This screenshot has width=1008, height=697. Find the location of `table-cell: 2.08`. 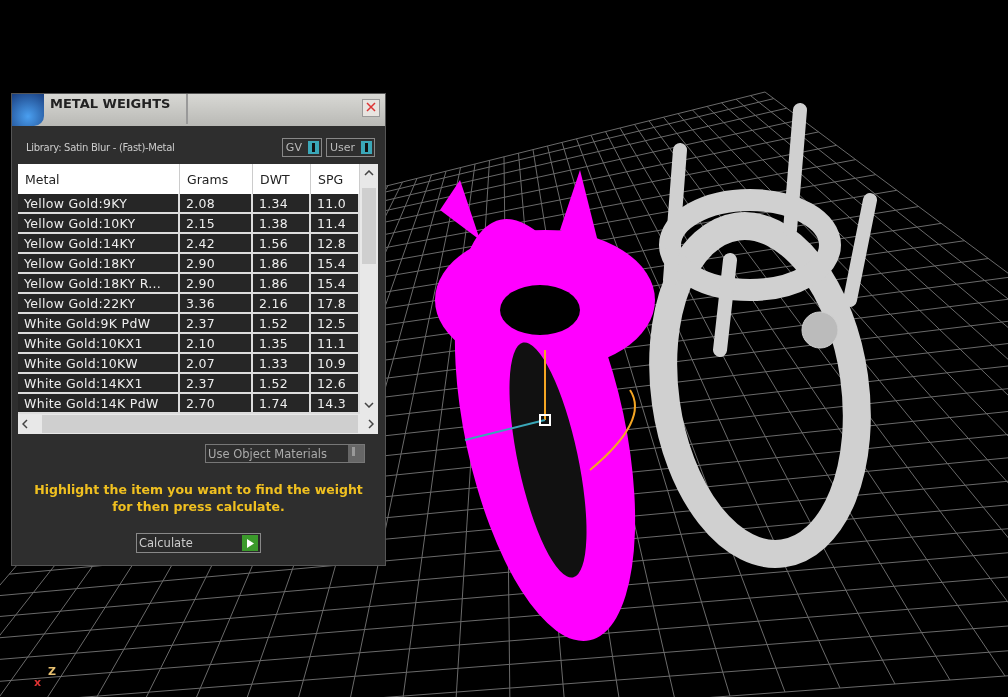

table-cell: 2.08 is located at coordinates (216, 204).